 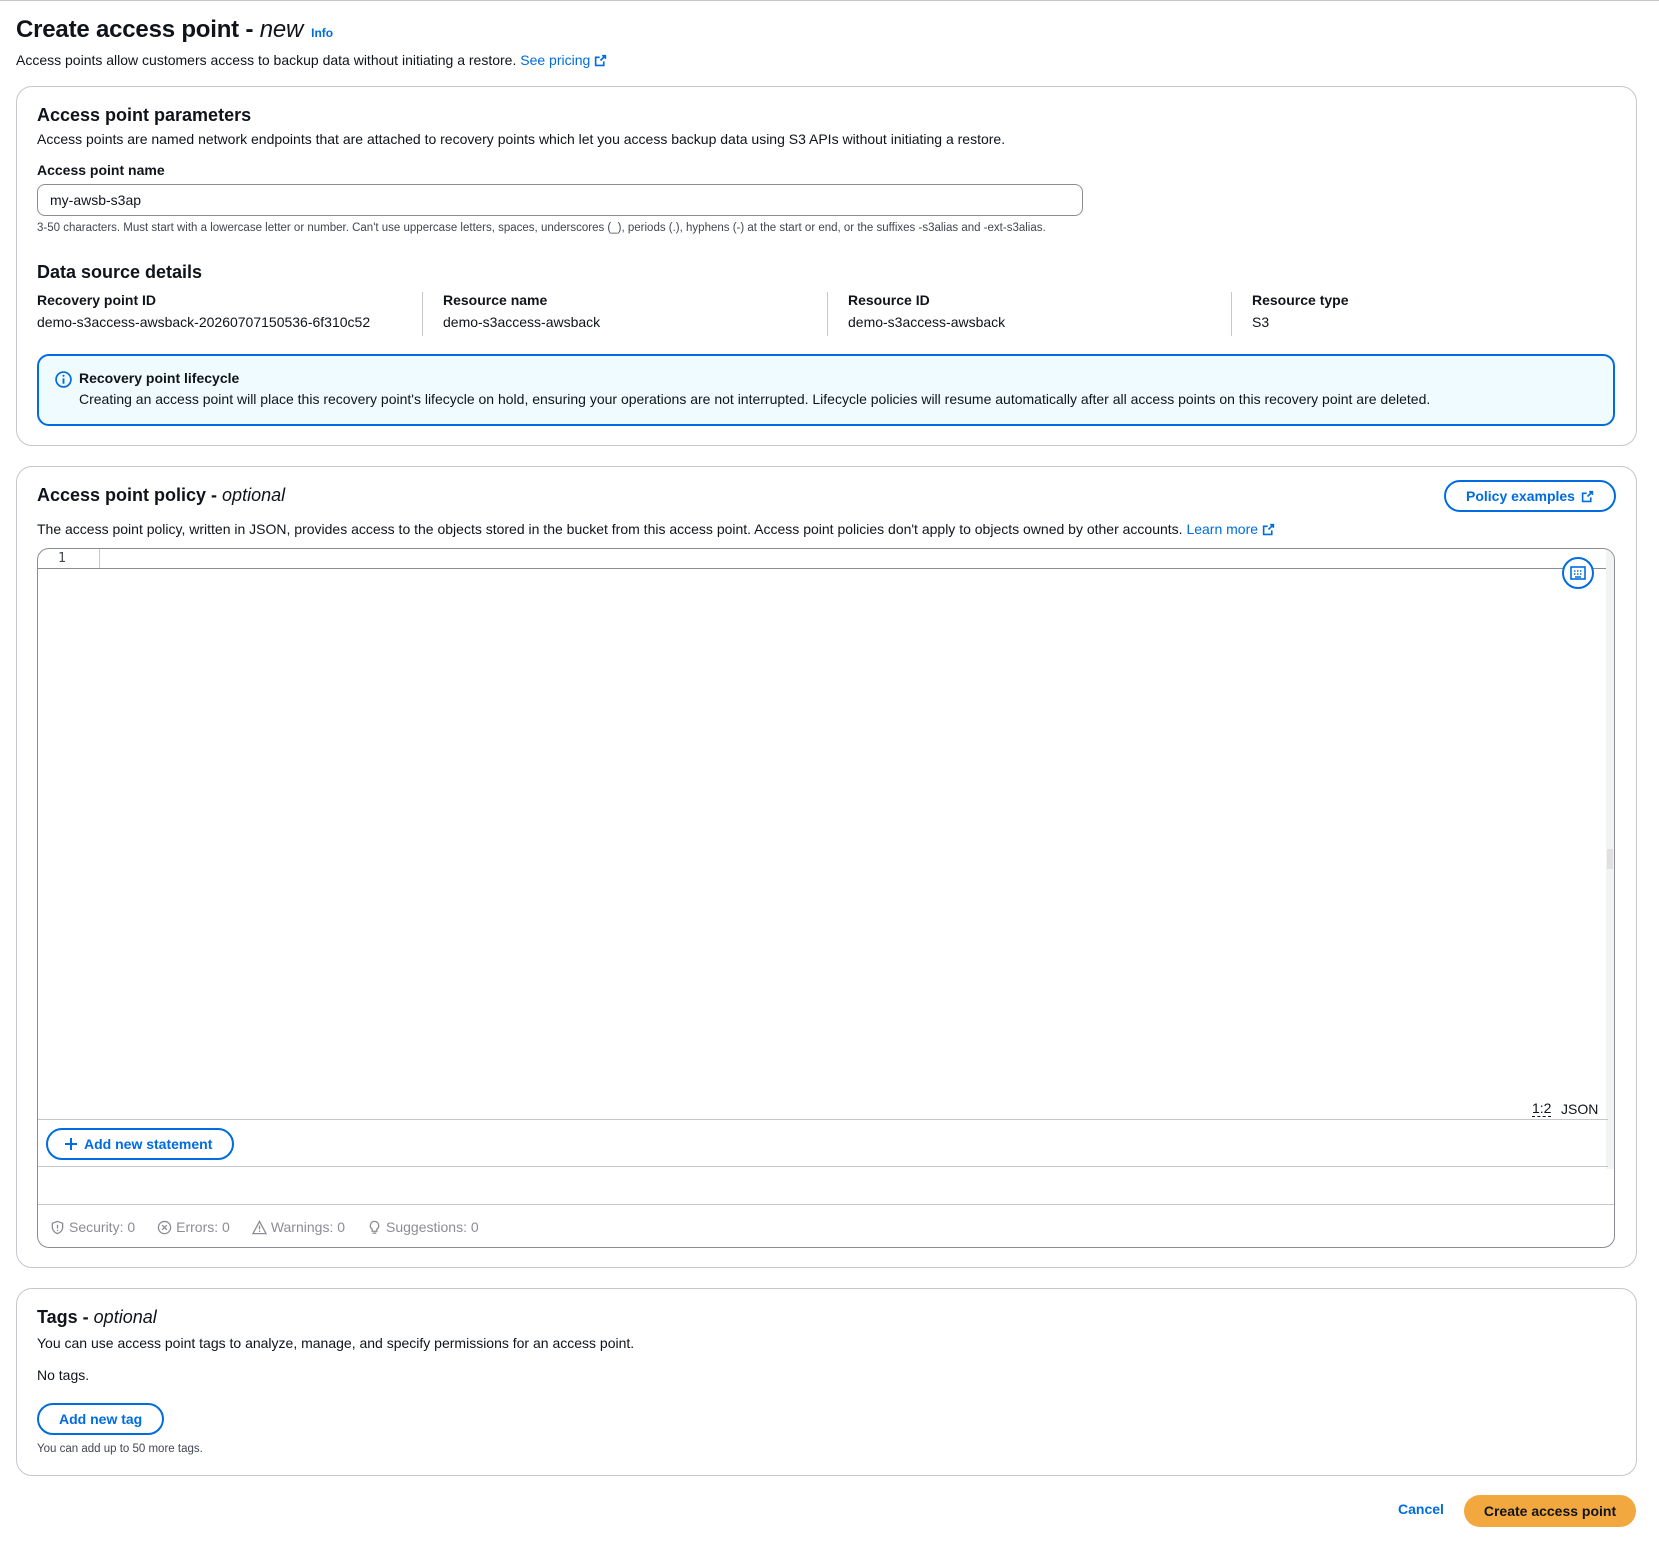 I want to click on cursor-position: 1:2, so click(x=1542, y=1109).